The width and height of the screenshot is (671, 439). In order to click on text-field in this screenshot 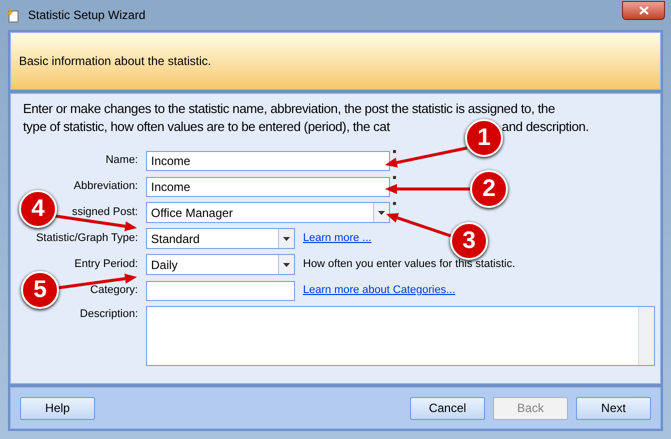, I will do `click(220, 290)`.